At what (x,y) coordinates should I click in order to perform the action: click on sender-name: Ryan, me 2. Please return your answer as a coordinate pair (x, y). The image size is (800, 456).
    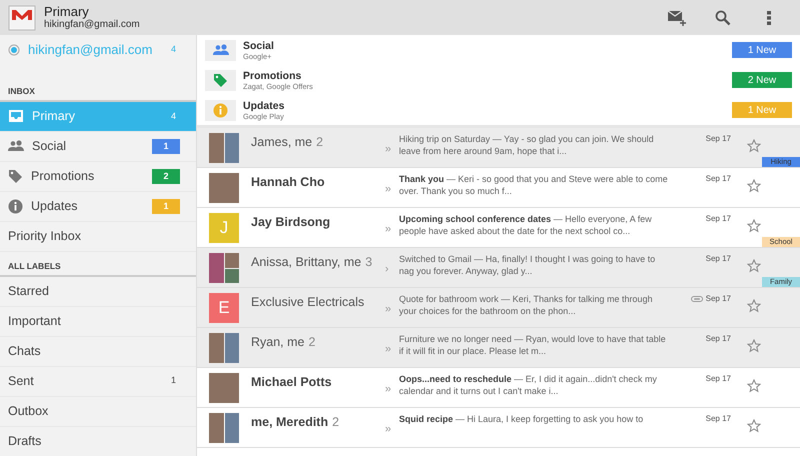
    Looking at the image, I should click on (283, 342).